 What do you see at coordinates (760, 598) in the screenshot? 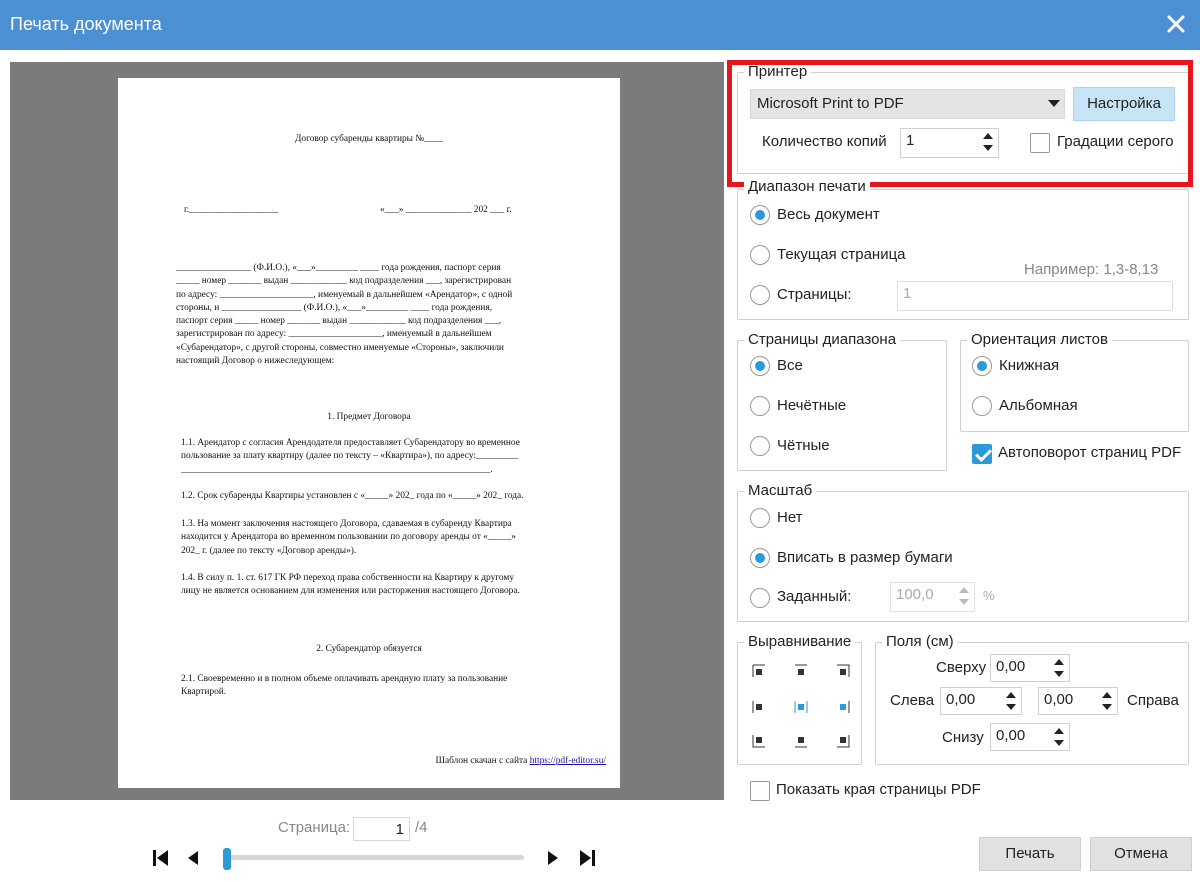
I see `scale-custom-radio` at bounding box center [760, 598].